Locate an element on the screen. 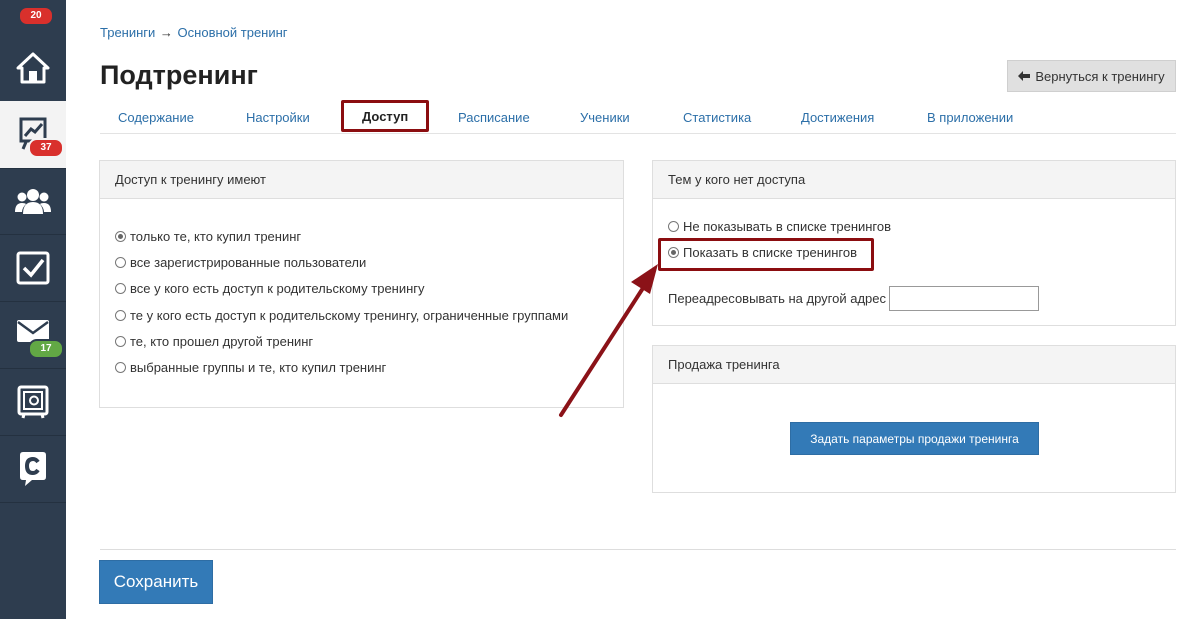  tab-settings: Настройки is located at coordinates (278, 117).